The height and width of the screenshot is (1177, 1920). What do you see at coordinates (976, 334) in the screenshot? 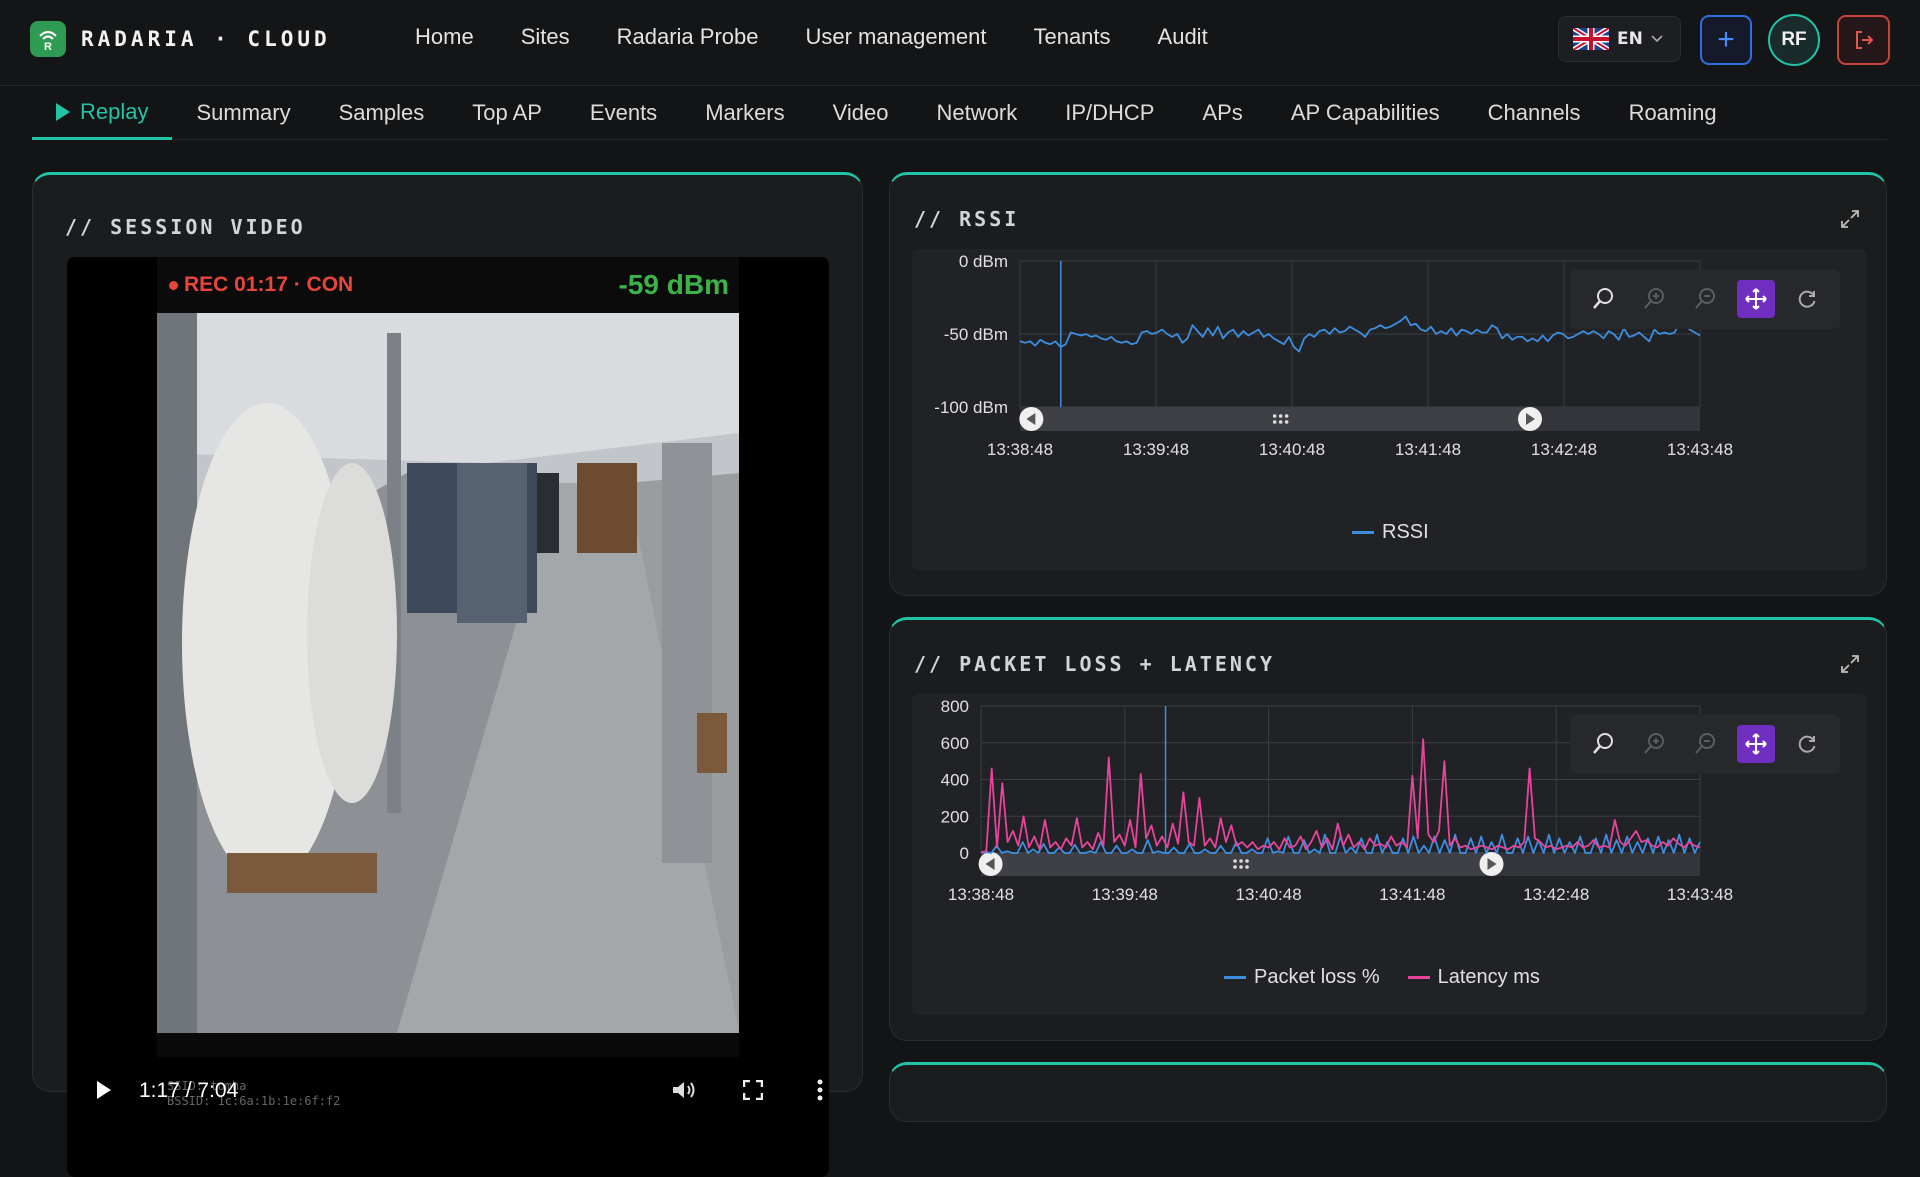
I see `y-tick-label: -50 dBm` at bounding box center [976, 334].